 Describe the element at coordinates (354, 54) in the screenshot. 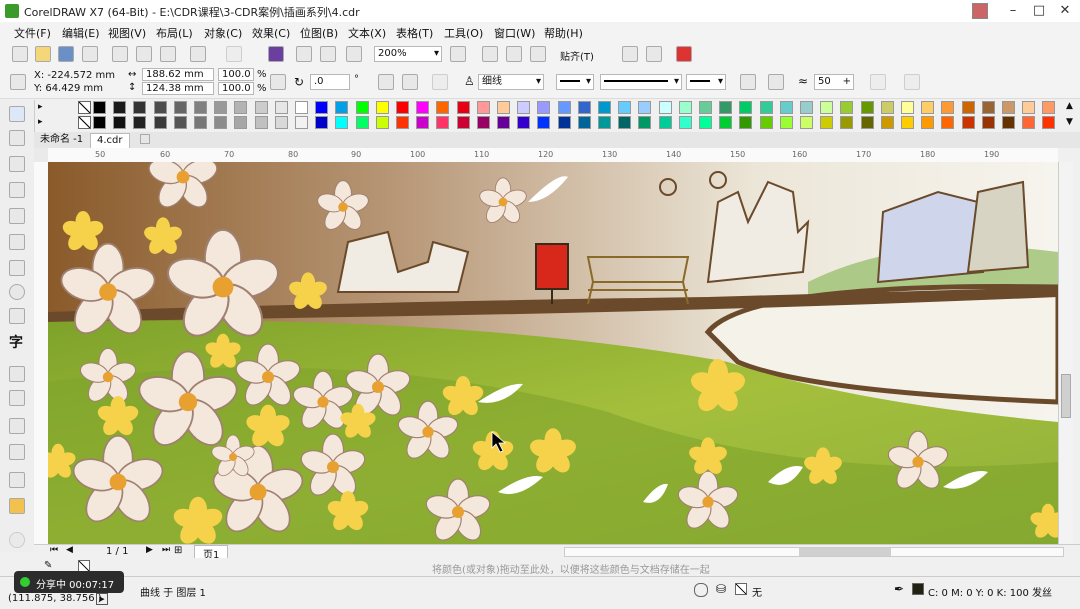

I see `publish-pdf-icon` at that location.